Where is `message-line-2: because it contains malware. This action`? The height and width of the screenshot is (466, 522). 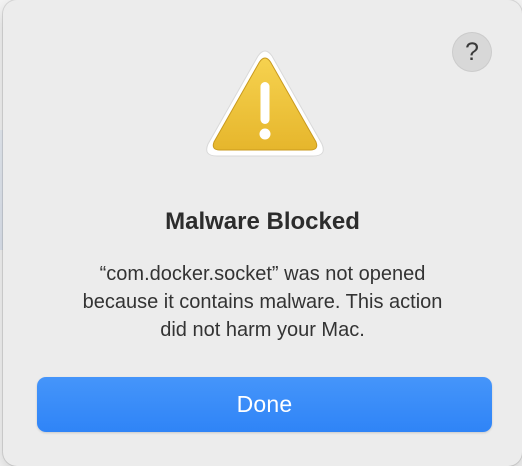
message-line-2: because it contains malware. This action is located at coordinates (262, 302).